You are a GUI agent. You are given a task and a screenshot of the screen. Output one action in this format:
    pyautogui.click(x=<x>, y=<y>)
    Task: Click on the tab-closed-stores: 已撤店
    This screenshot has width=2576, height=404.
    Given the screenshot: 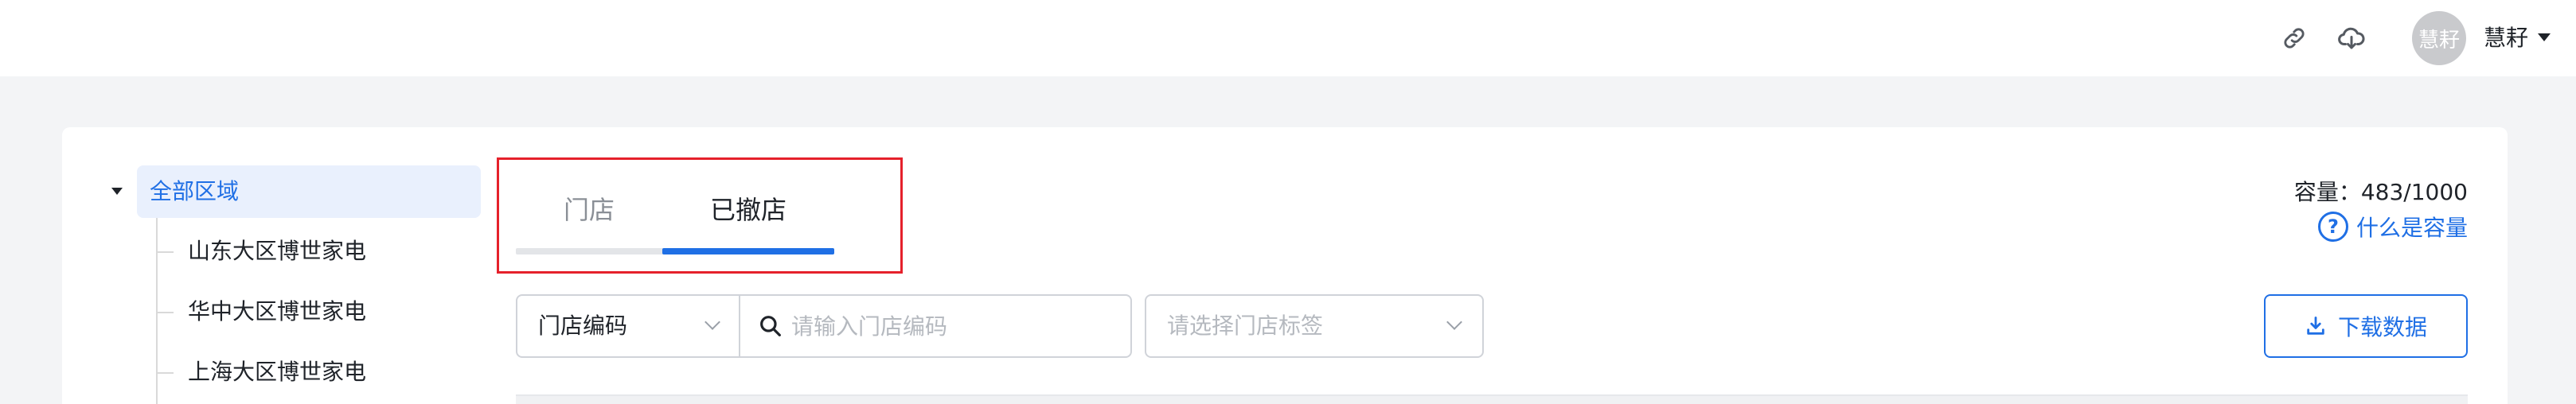 What is the action you would take?
    pyautogui.click(x=748, y=210)
    